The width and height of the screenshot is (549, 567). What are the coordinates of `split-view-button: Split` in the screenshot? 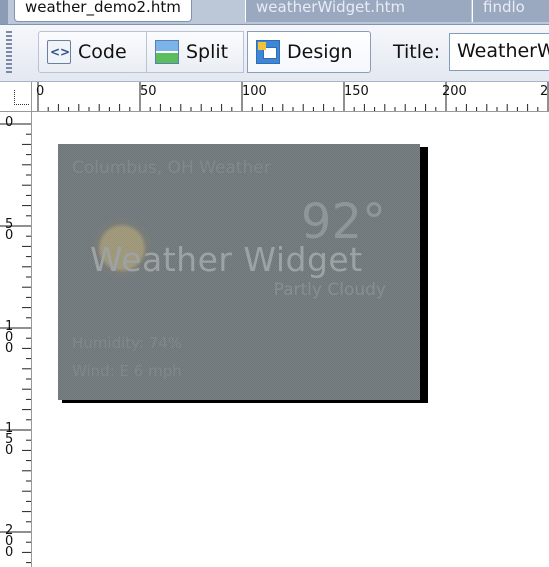 It's located at (195, 52).